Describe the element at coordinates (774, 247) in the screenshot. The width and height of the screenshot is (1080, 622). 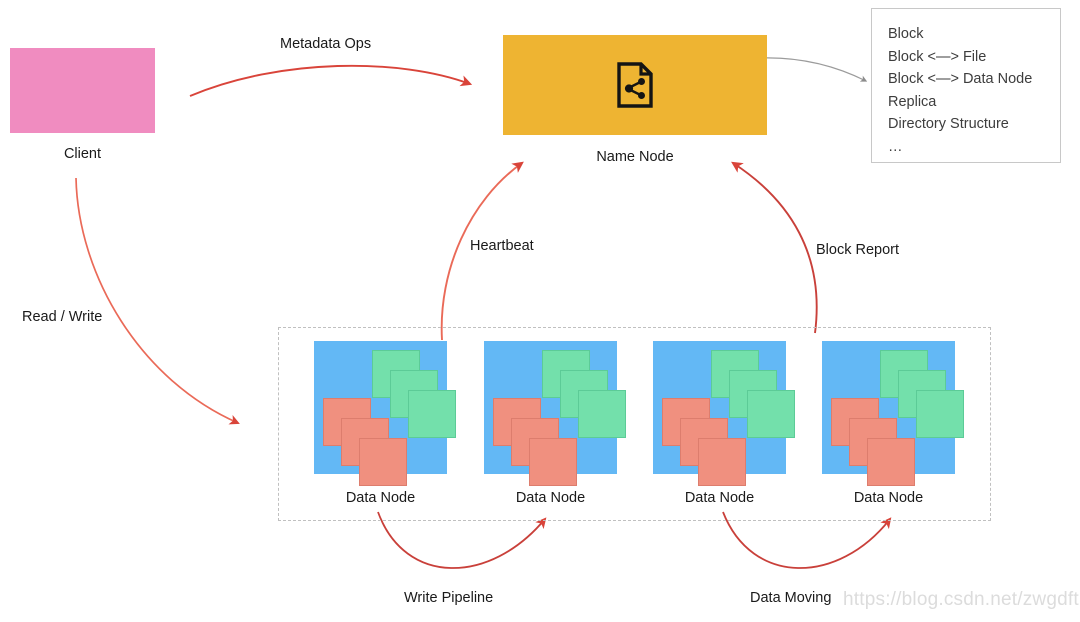
I see `edge-block-report` at that location.